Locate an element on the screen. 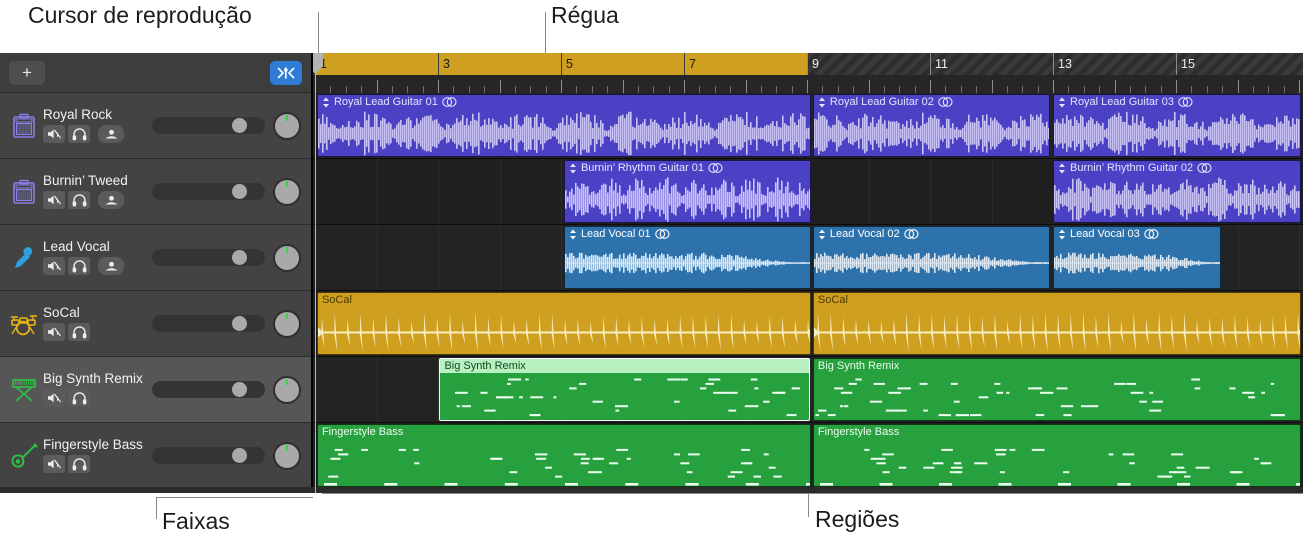 The width and height of the screenshot is (1303, 553). track-name: Big Synth Remix is located at coordinates (95, 379).